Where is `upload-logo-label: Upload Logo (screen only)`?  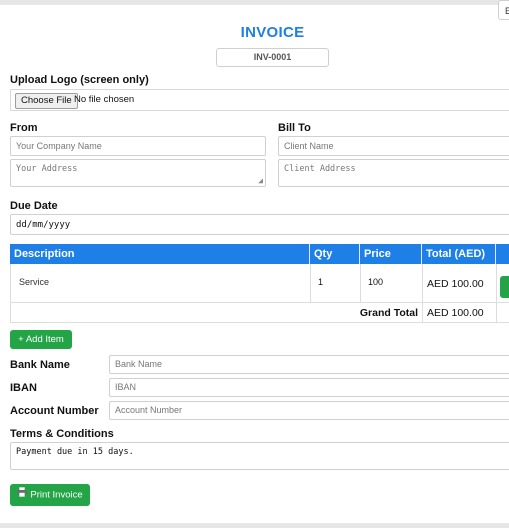 upload-logo-label: Upload Logo (screen only) is located at coordinates (79, 80).